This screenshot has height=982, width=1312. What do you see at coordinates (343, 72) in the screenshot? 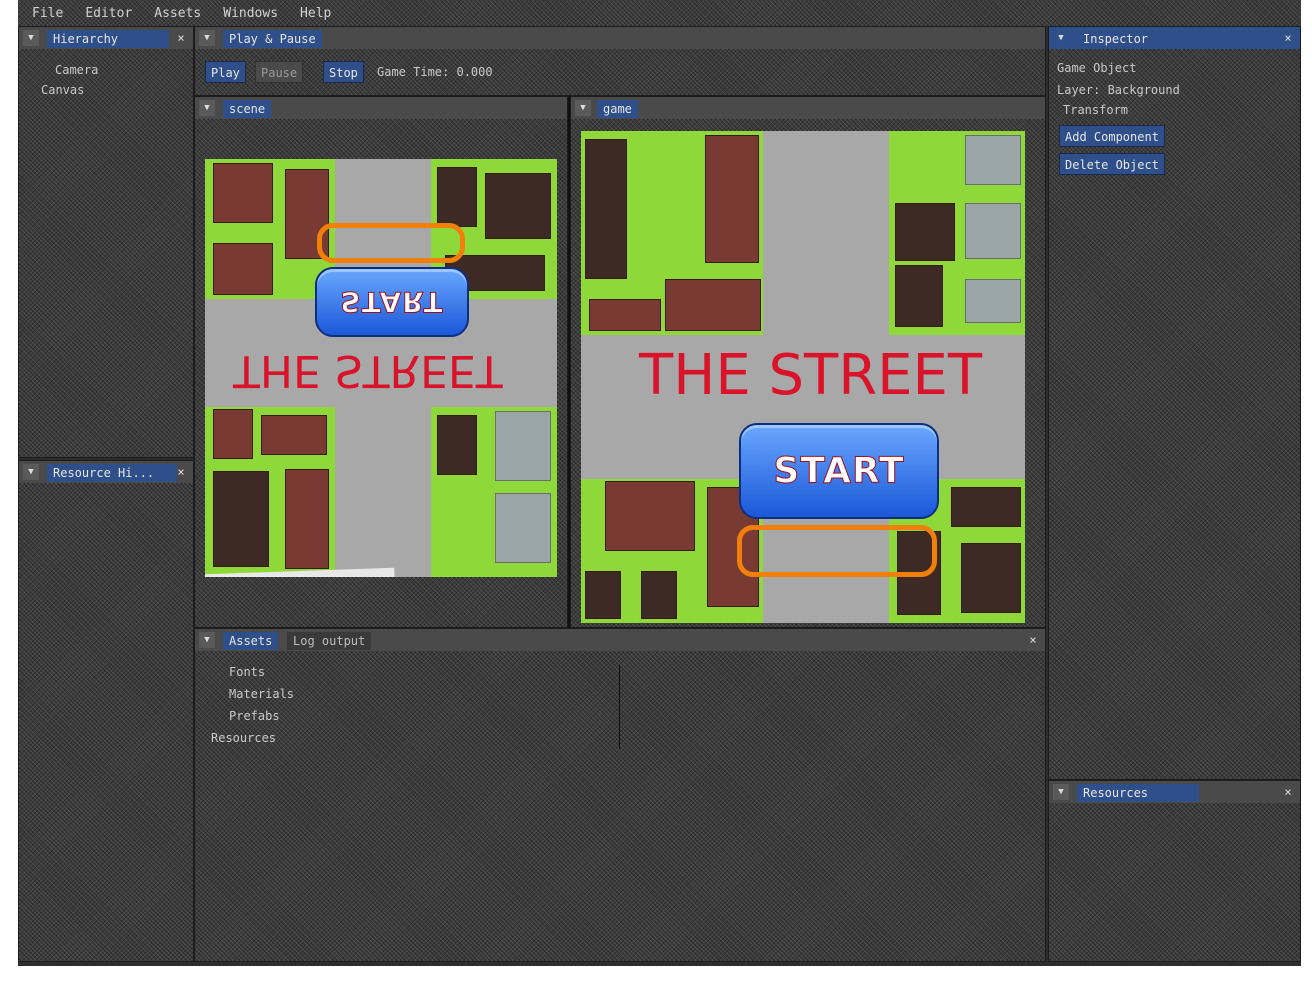
I see `stop-button: Stop` at bounding box center [343, 72].